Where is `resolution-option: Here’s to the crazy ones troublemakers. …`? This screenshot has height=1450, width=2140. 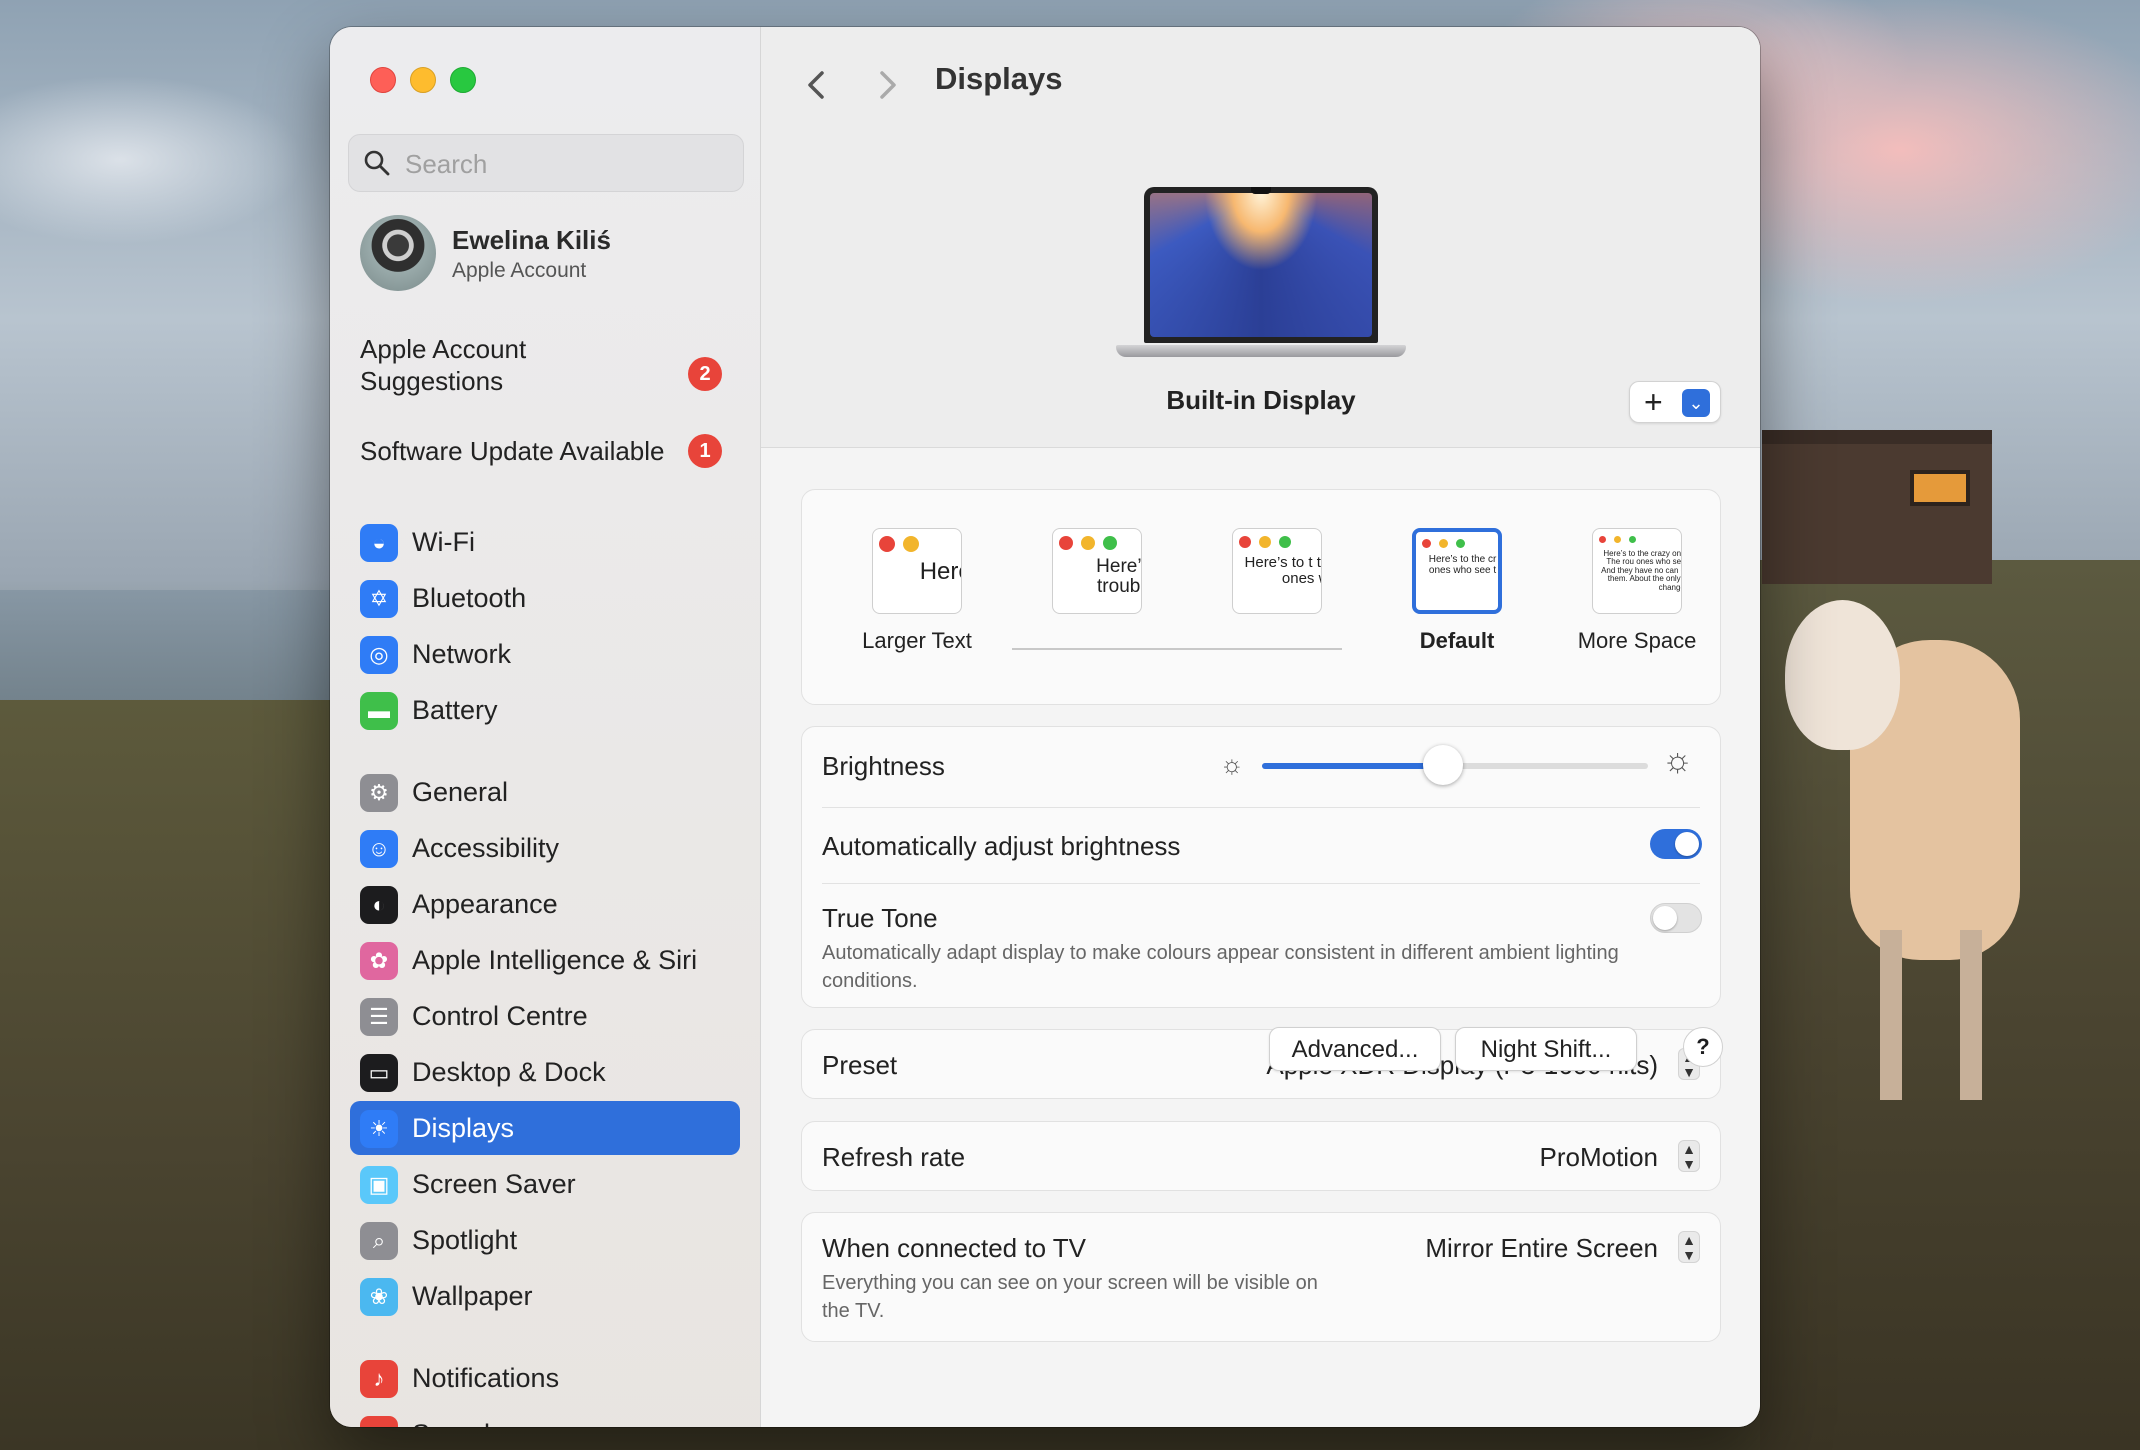
resolution-option: Here’s to the crazy ones troublemakers. … is located at coordinates (1637, 592).